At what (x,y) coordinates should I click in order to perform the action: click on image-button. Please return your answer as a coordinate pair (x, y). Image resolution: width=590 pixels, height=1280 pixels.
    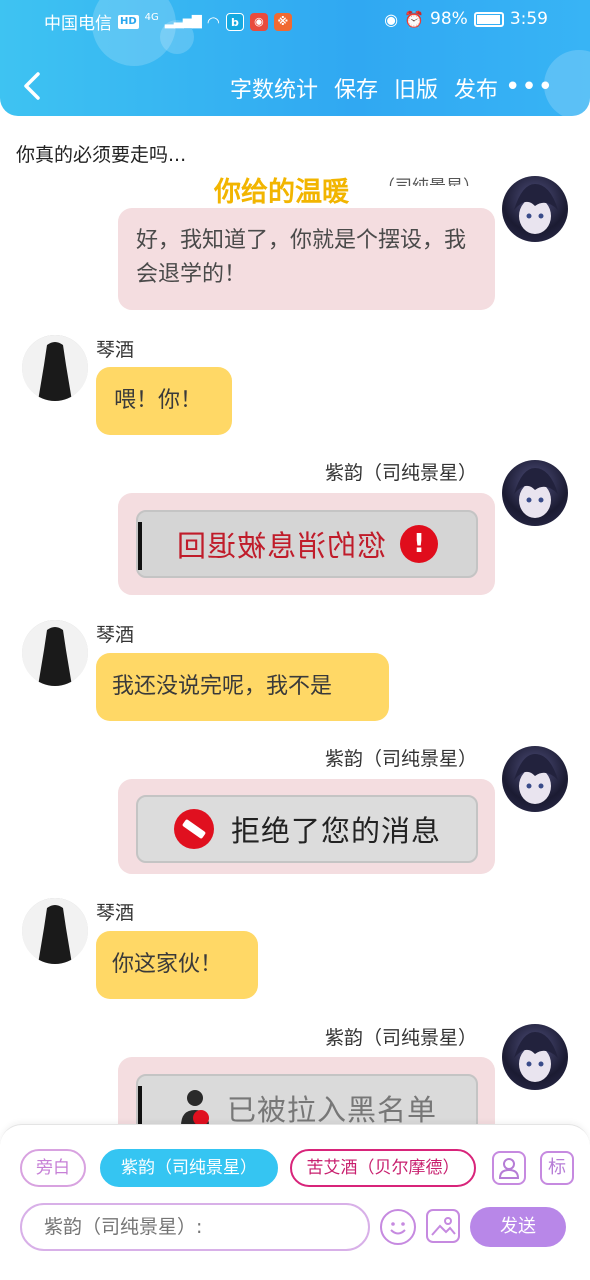
    Looking at the image, I should click on (443, 1226).